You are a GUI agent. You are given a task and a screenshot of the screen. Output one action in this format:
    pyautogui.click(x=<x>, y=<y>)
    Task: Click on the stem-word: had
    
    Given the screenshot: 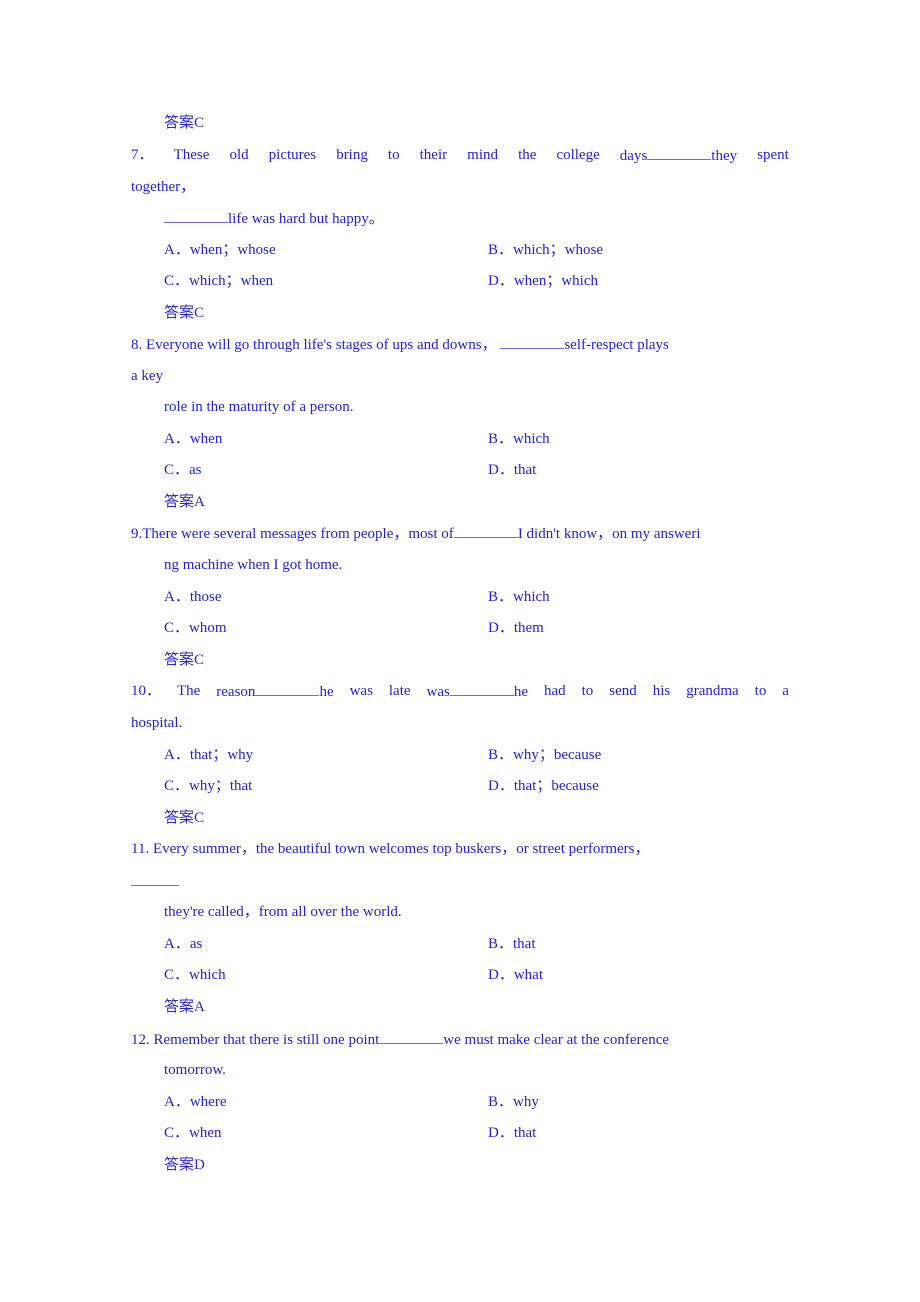 What is the action you would take?
    pyautogui.click(x=554, y=691)
    